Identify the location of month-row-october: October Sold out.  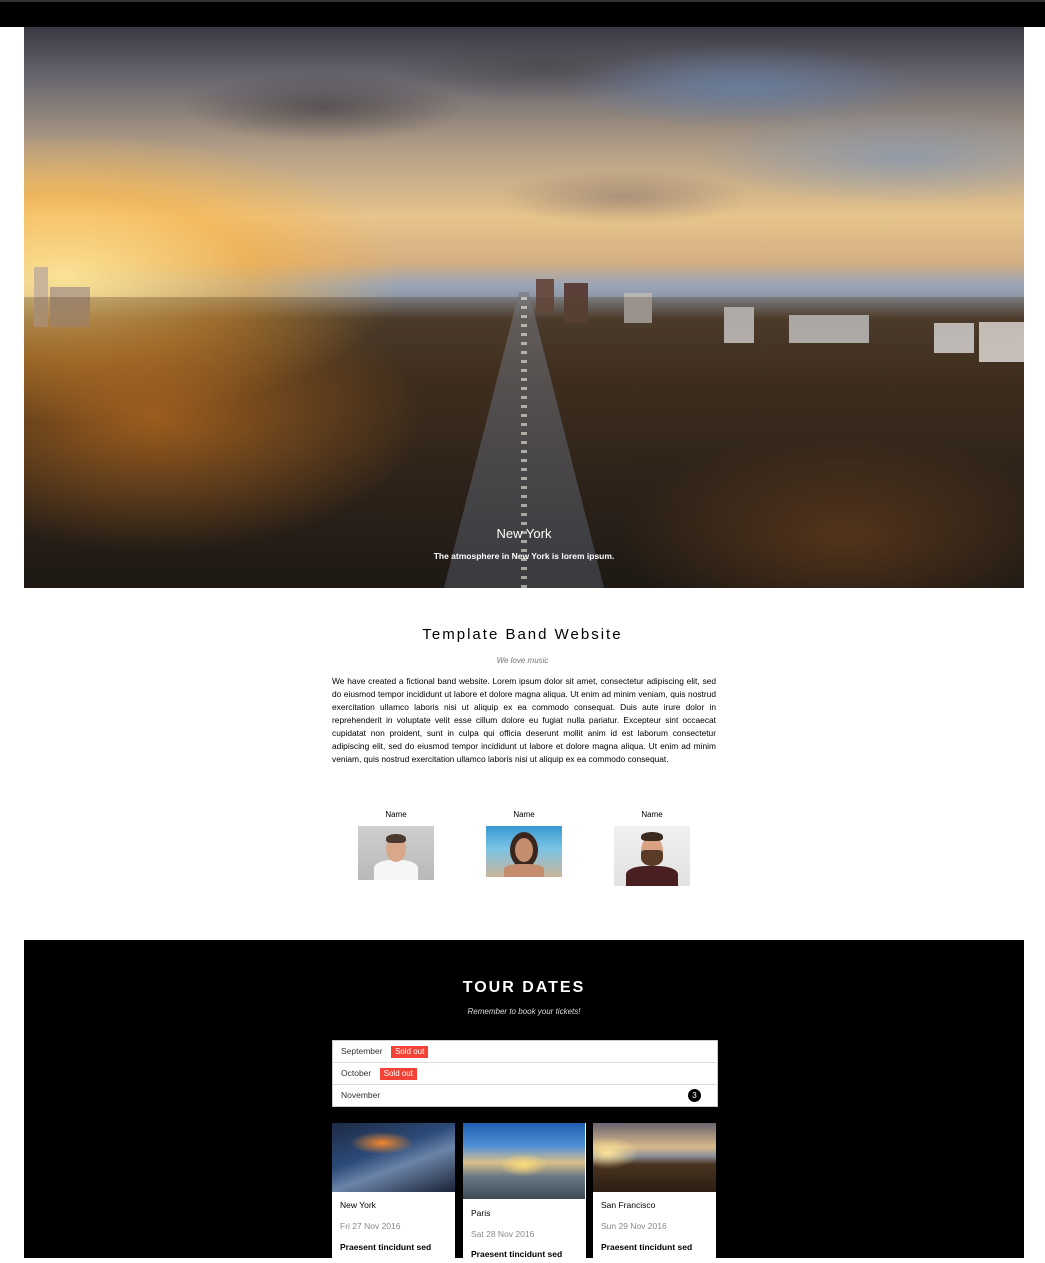
(525, 1074).